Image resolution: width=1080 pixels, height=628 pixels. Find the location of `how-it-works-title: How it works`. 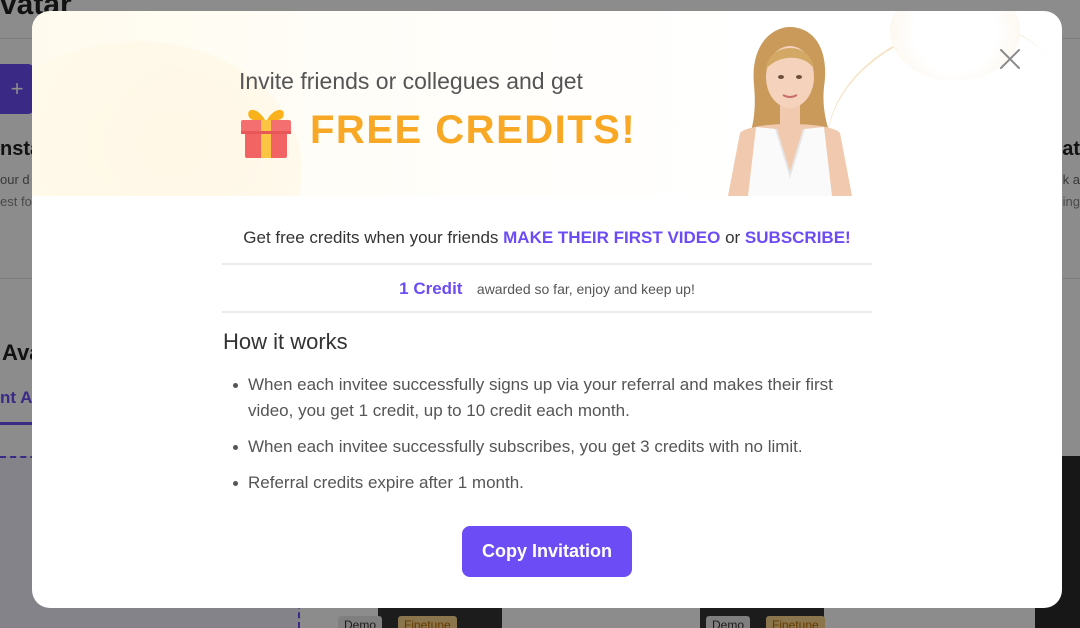

how-it-works-title: How it works is located at coordinates (285, 341).